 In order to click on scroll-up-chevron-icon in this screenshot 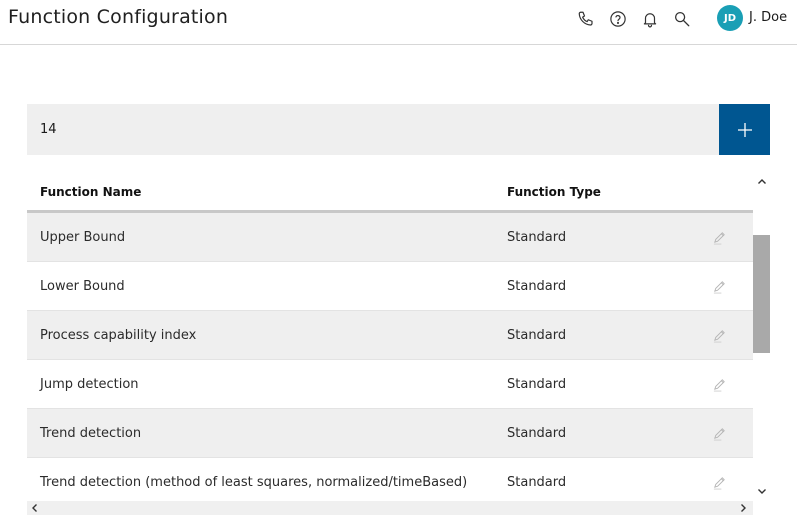, I will do `click(761, 182)`.